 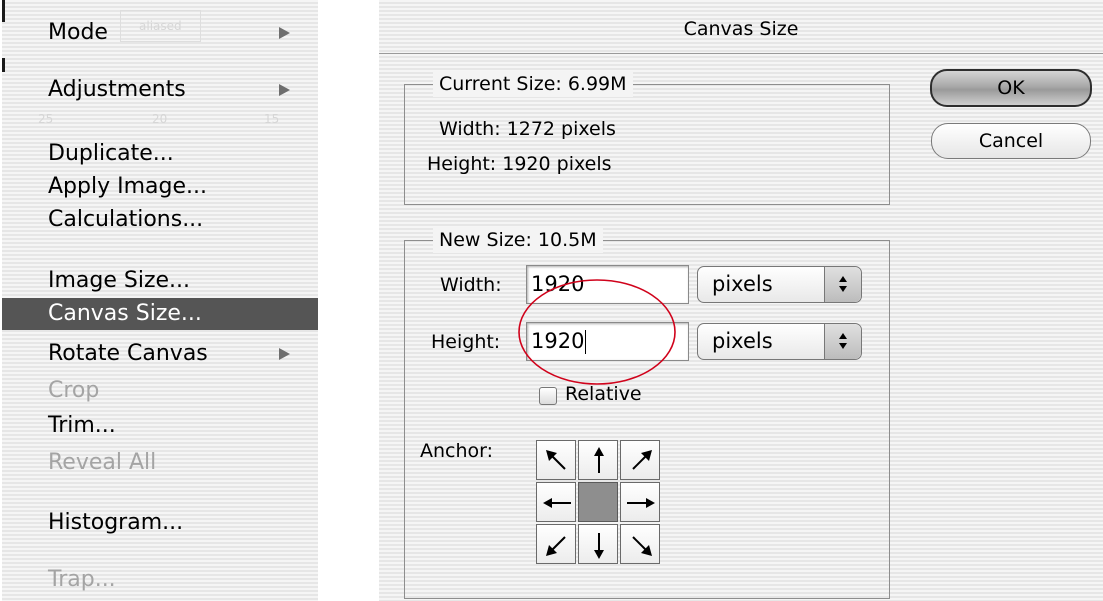 I want to click on menu-item-label: Rotate Canvas, so click(x=128, y=353).